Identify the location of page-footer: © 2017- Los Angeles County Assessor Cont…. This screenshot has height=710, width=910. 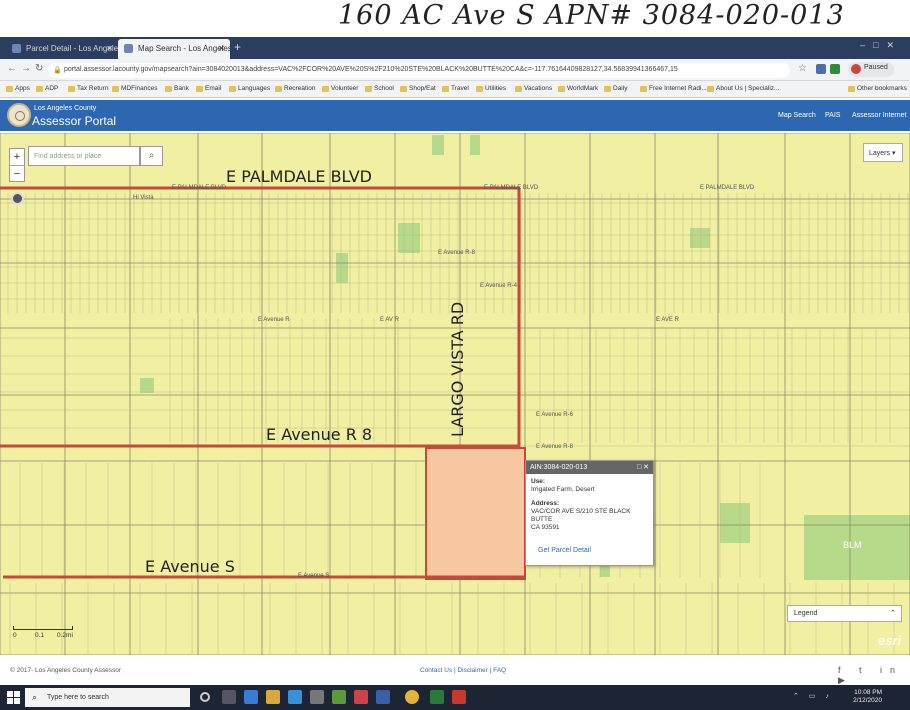
(455, 673).